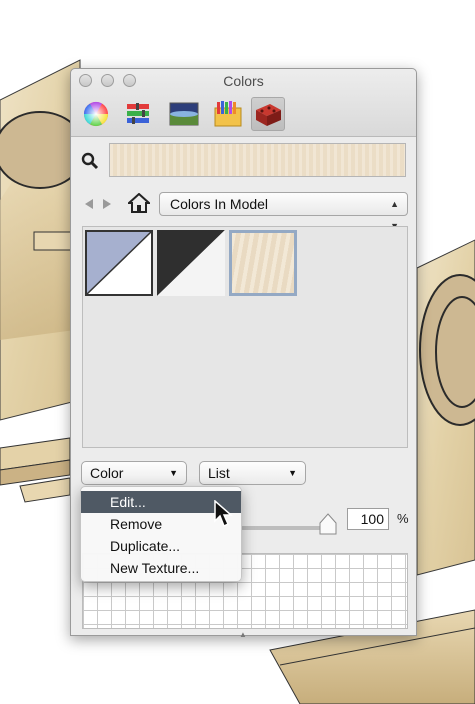 This screenshot has height=704, width=475. What do you see at coordinates (139, 203) in the screenshot?
I see `home-icon` at bounding box center [139, 203].